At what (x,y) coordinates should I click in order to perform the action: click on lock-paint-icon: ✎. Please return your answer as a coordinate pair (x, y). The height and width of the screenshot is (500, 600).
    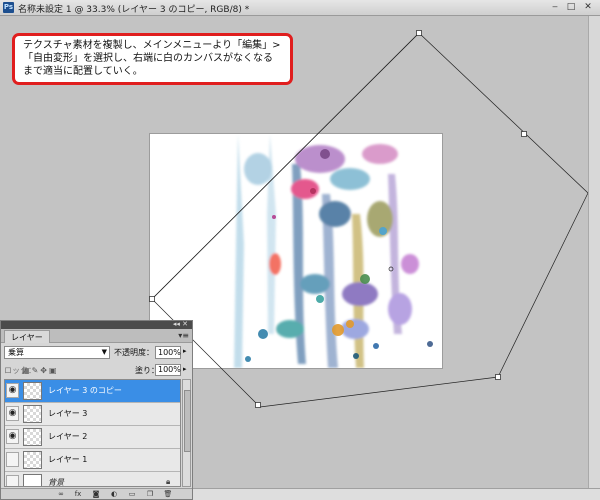
    Looking at the image, I should click on (36, 370).